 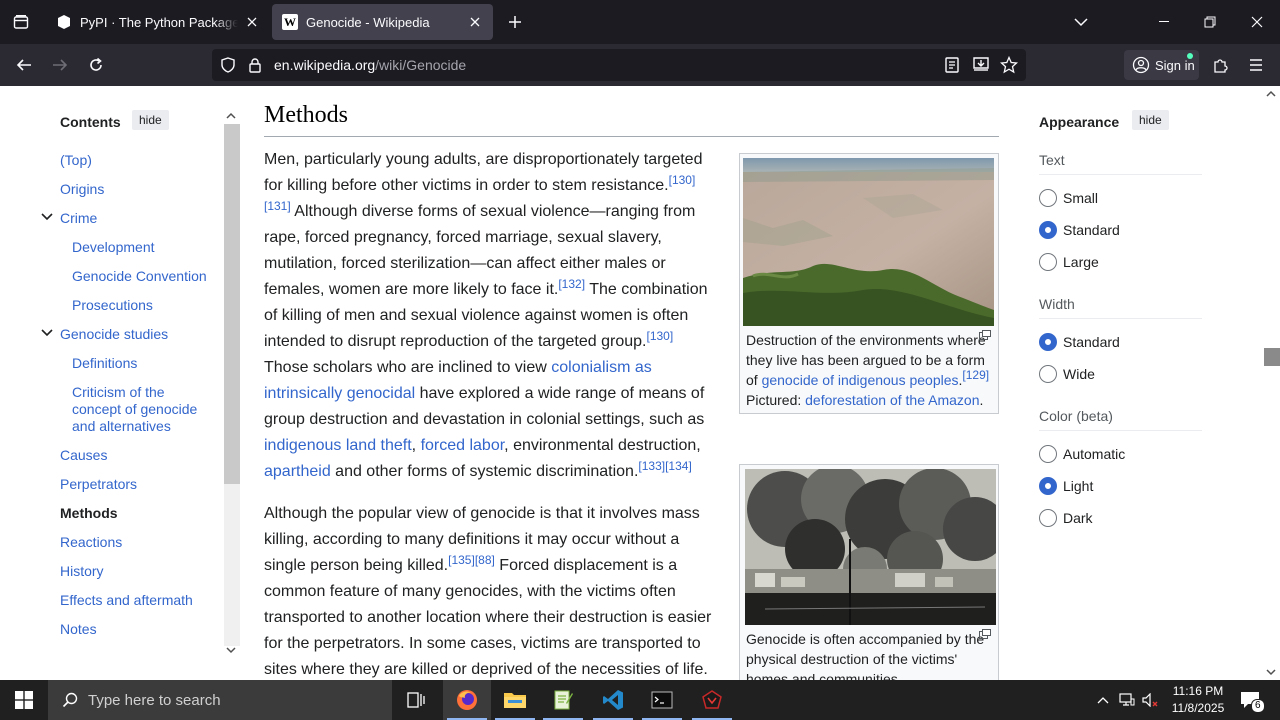 What do you see at coordinates (1151, 700) in the screenshot?
I see `volume-muted-icon` at bounding box center [1151, 700].